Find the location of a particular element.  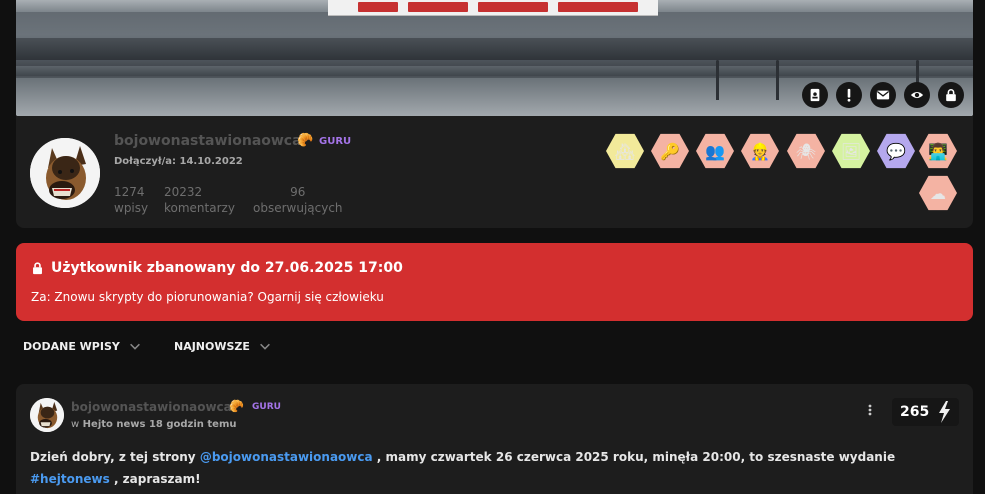

contact-card-button is located at coordinates (815, 95).